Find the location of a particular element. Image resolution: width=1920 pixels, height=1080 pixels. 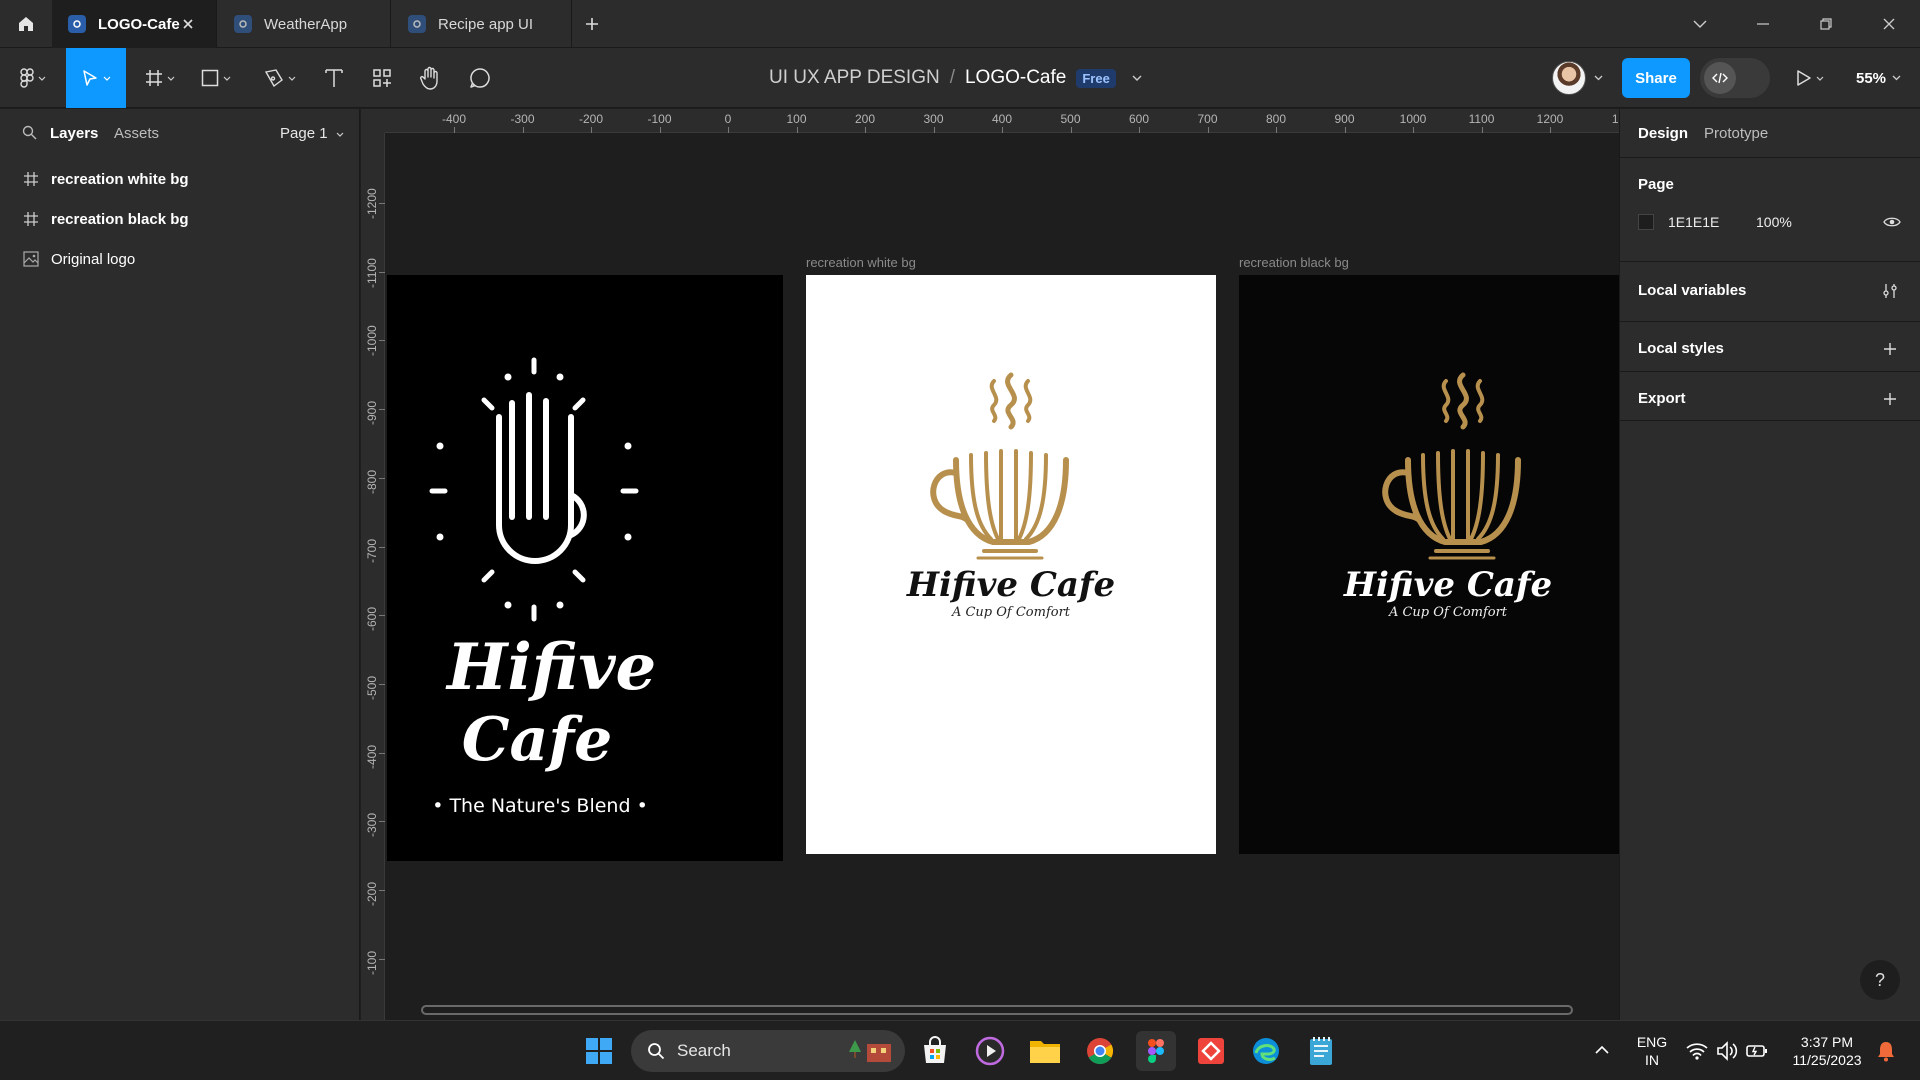

tabs-dropdown-button is located at coordinates (1700, 24).